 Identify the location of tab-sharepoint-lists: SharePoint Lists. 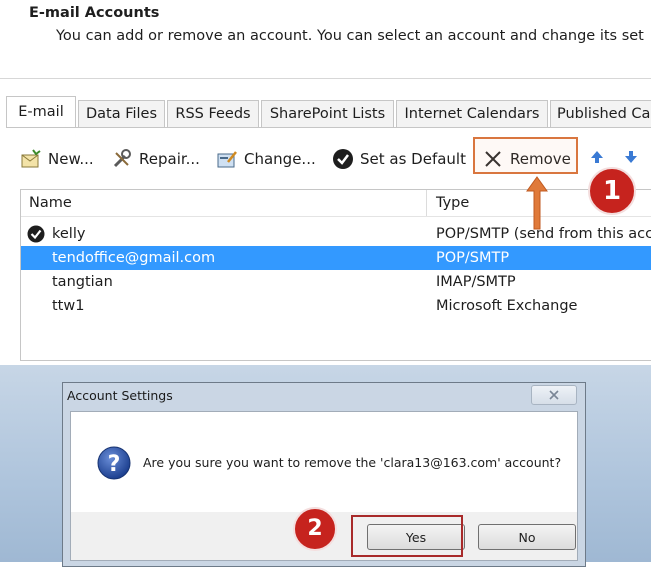
(327, 113).